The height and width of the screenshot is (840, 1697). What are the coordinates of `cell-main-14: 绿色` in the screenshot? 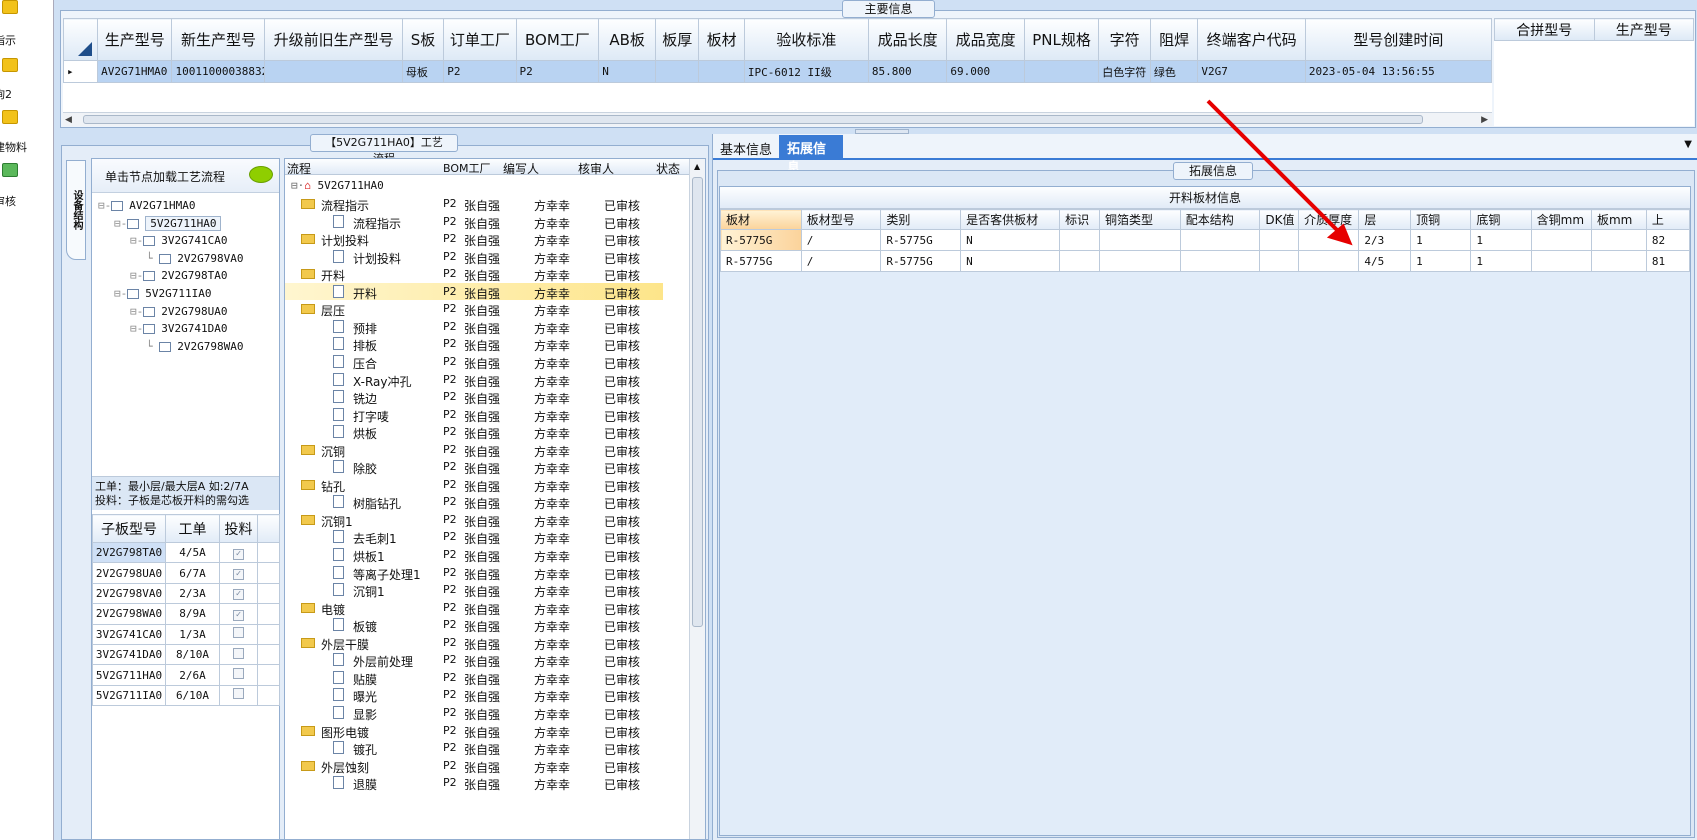 It's located at (1174, 71).